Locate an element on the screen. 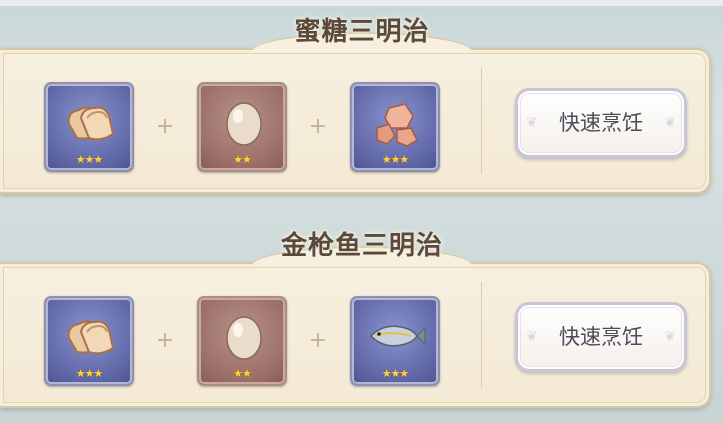  ingredient-slot-sugar: ★★★ is located at coordinates (395, 127).